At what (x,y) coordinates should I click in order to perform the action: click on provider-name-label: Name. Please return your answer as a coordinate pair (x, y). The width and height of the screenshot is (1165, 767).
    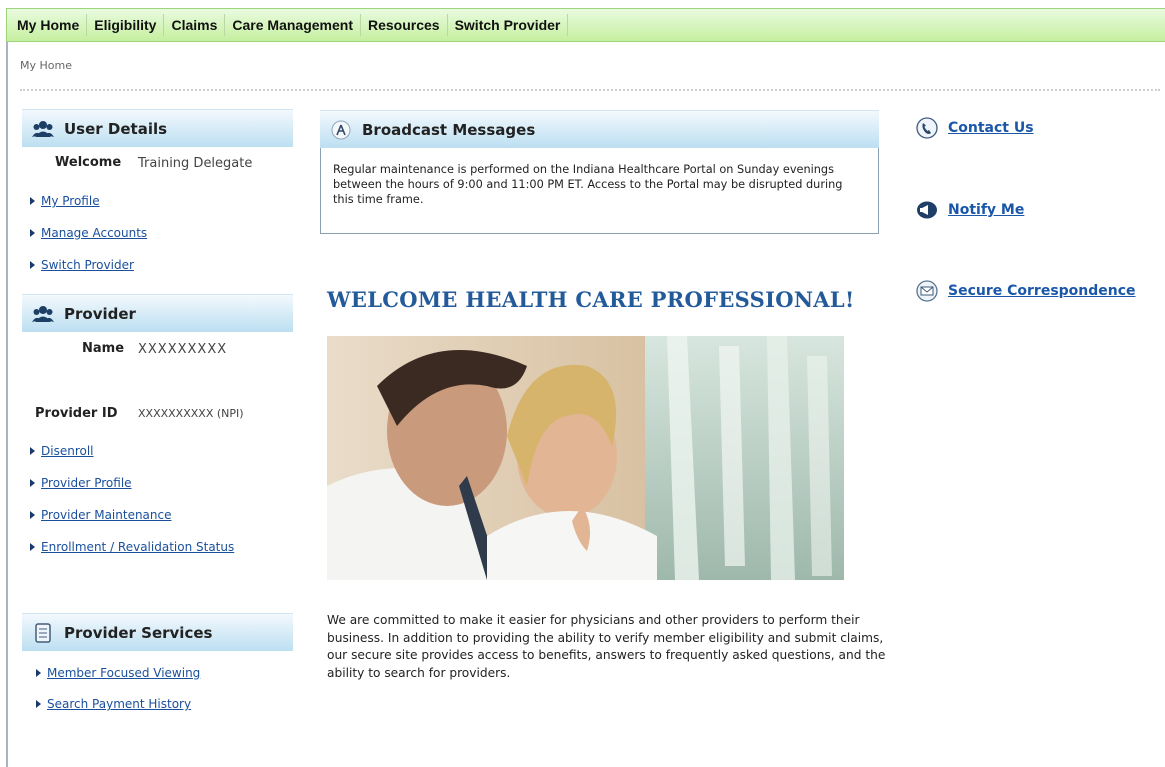
    Looking at the image, I should click on (103, 348).